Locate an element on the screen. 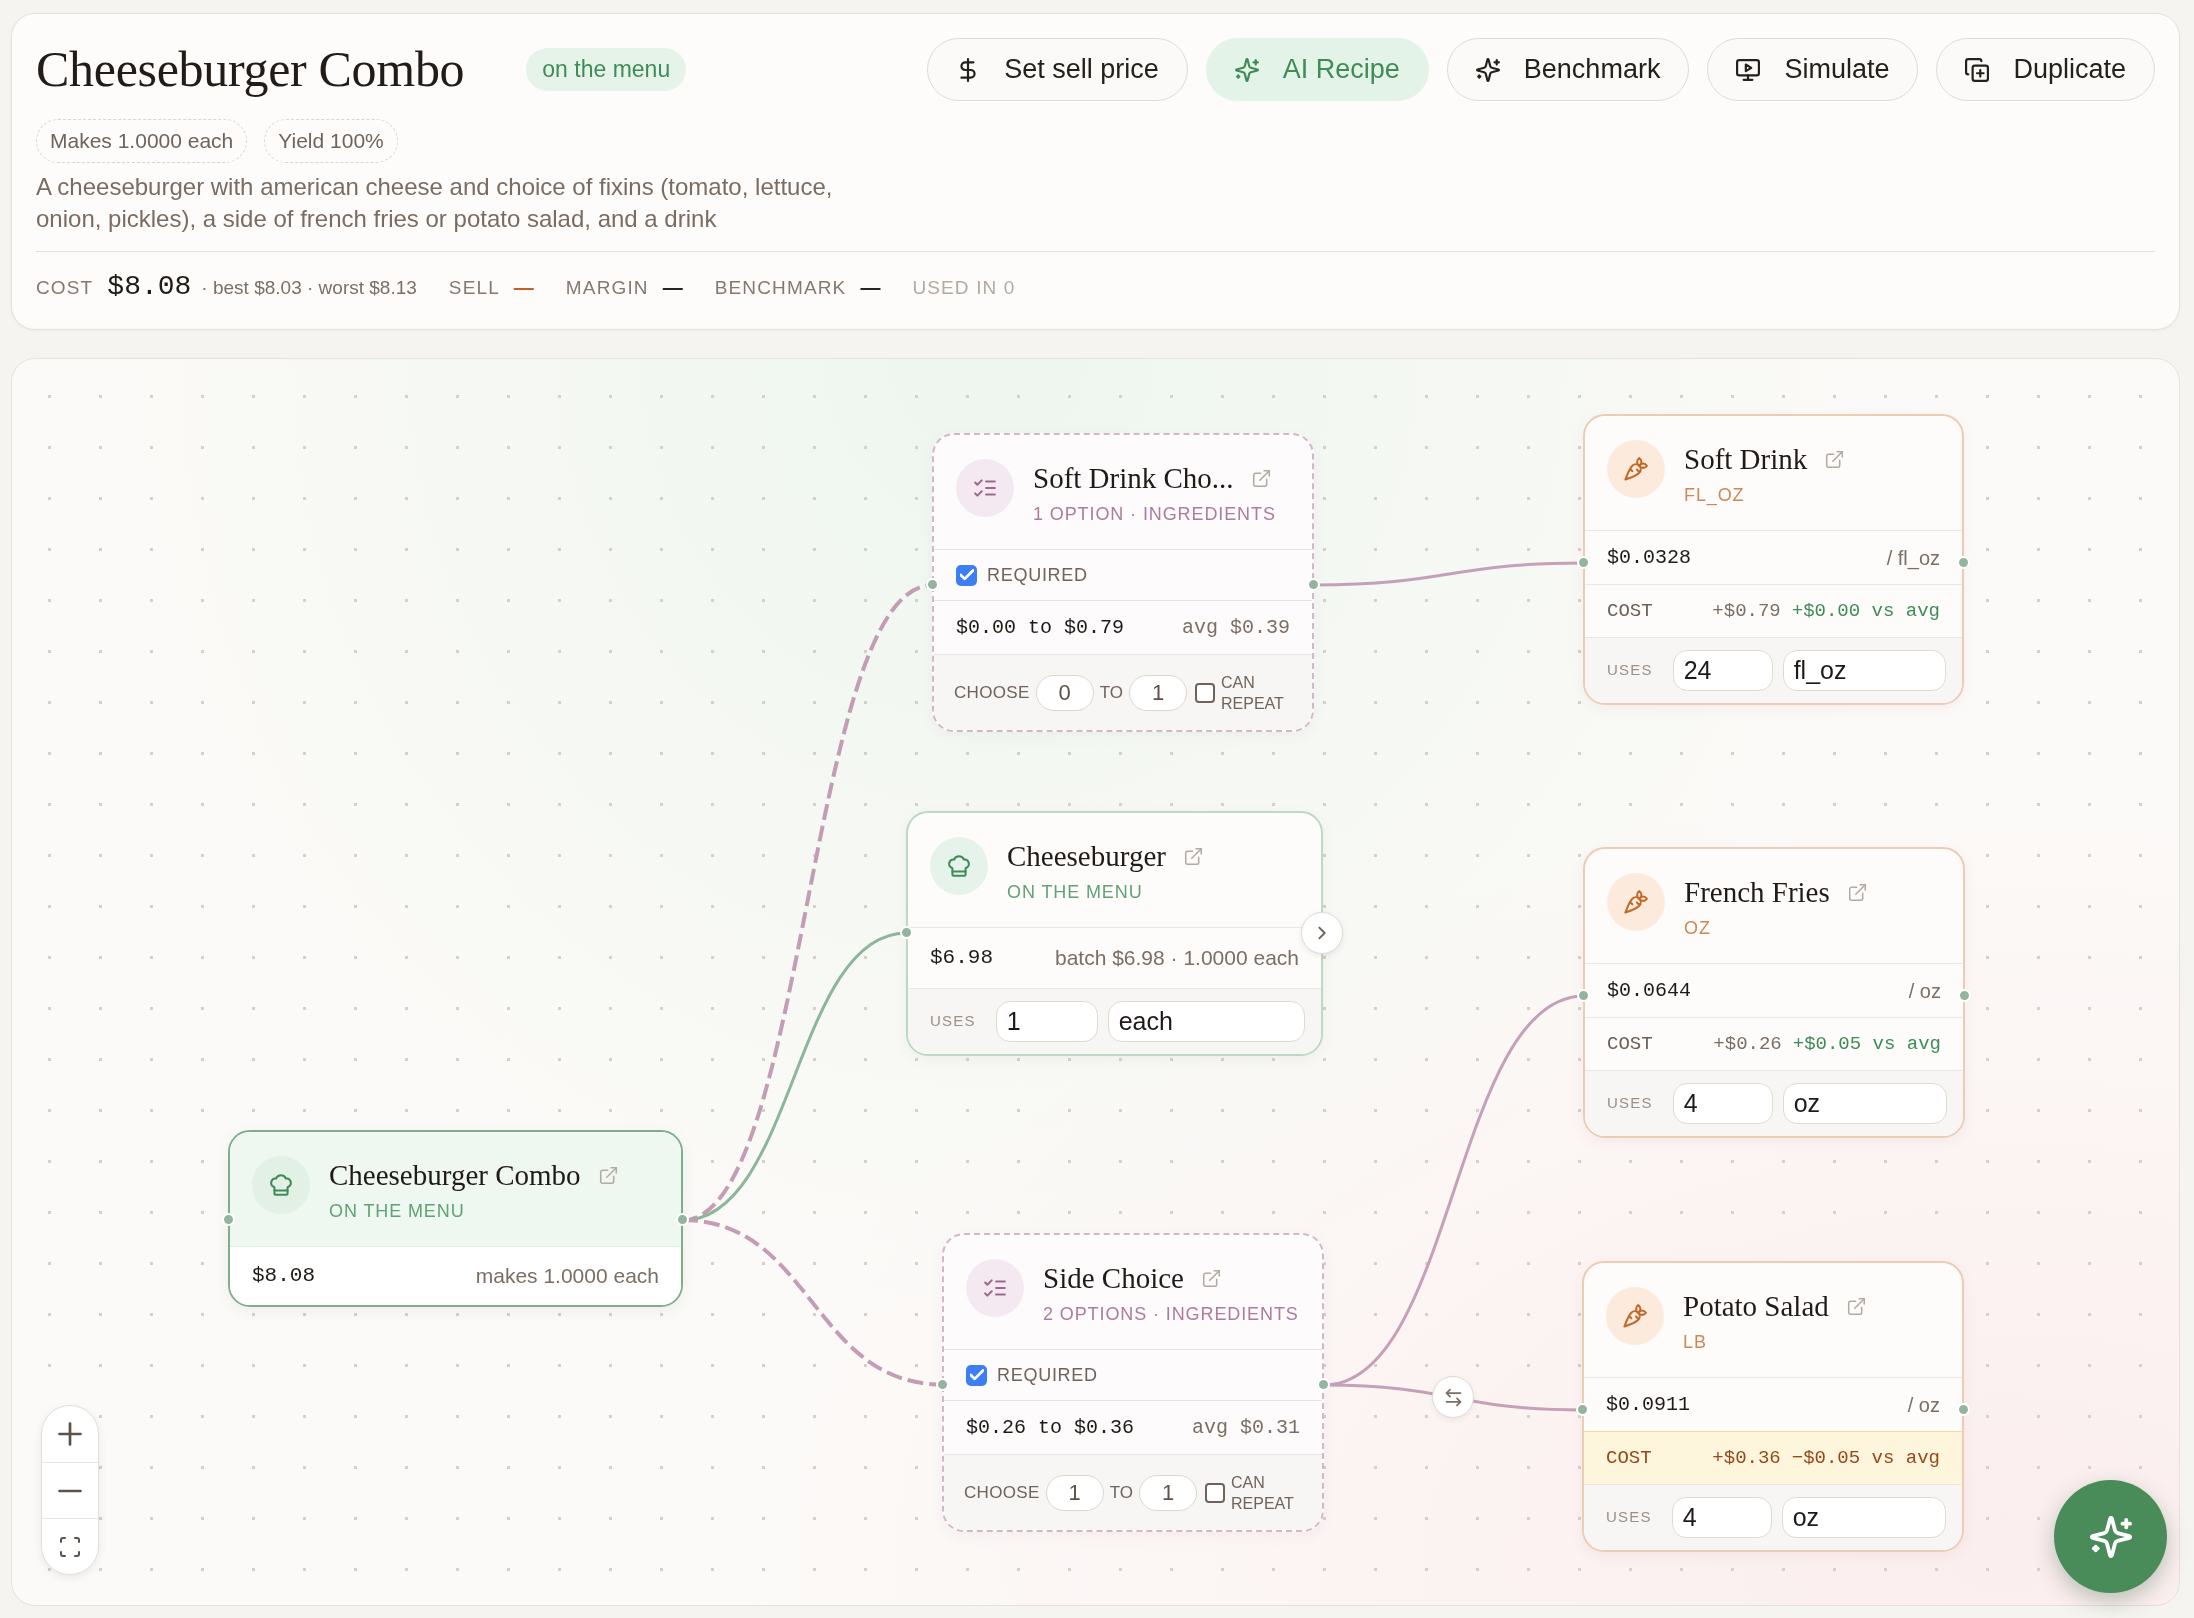 This screenshot has width=2194, height=1618. price-range: $0.26 to $0.36 is located at coordinates (1050, 1427).